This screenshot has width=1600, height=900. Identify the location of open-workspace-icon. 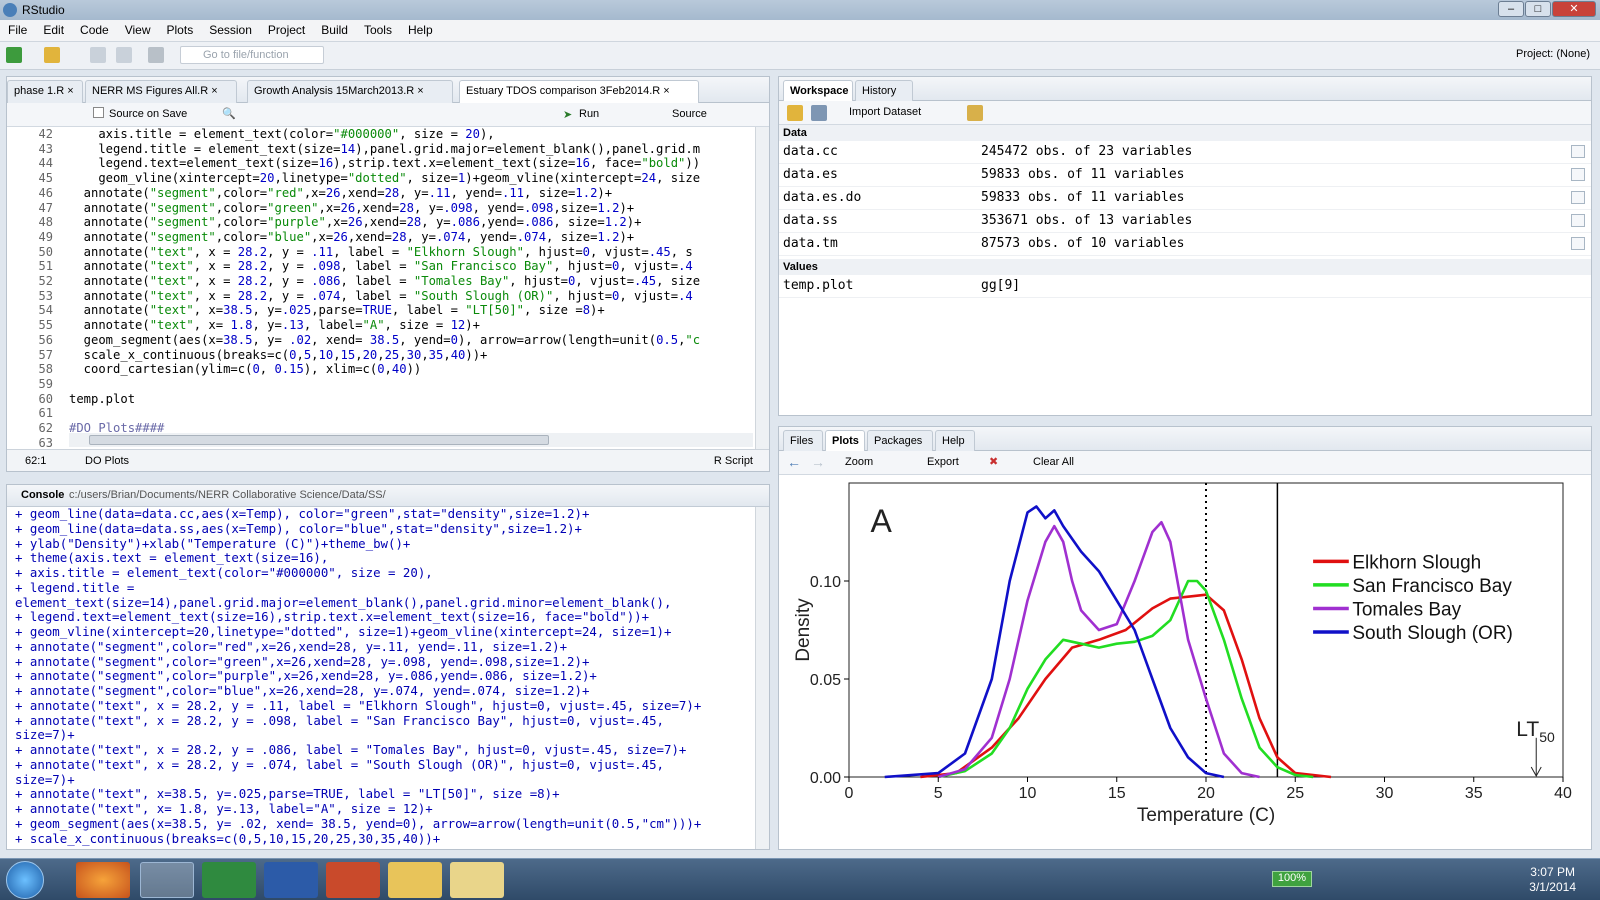
(795, 113).